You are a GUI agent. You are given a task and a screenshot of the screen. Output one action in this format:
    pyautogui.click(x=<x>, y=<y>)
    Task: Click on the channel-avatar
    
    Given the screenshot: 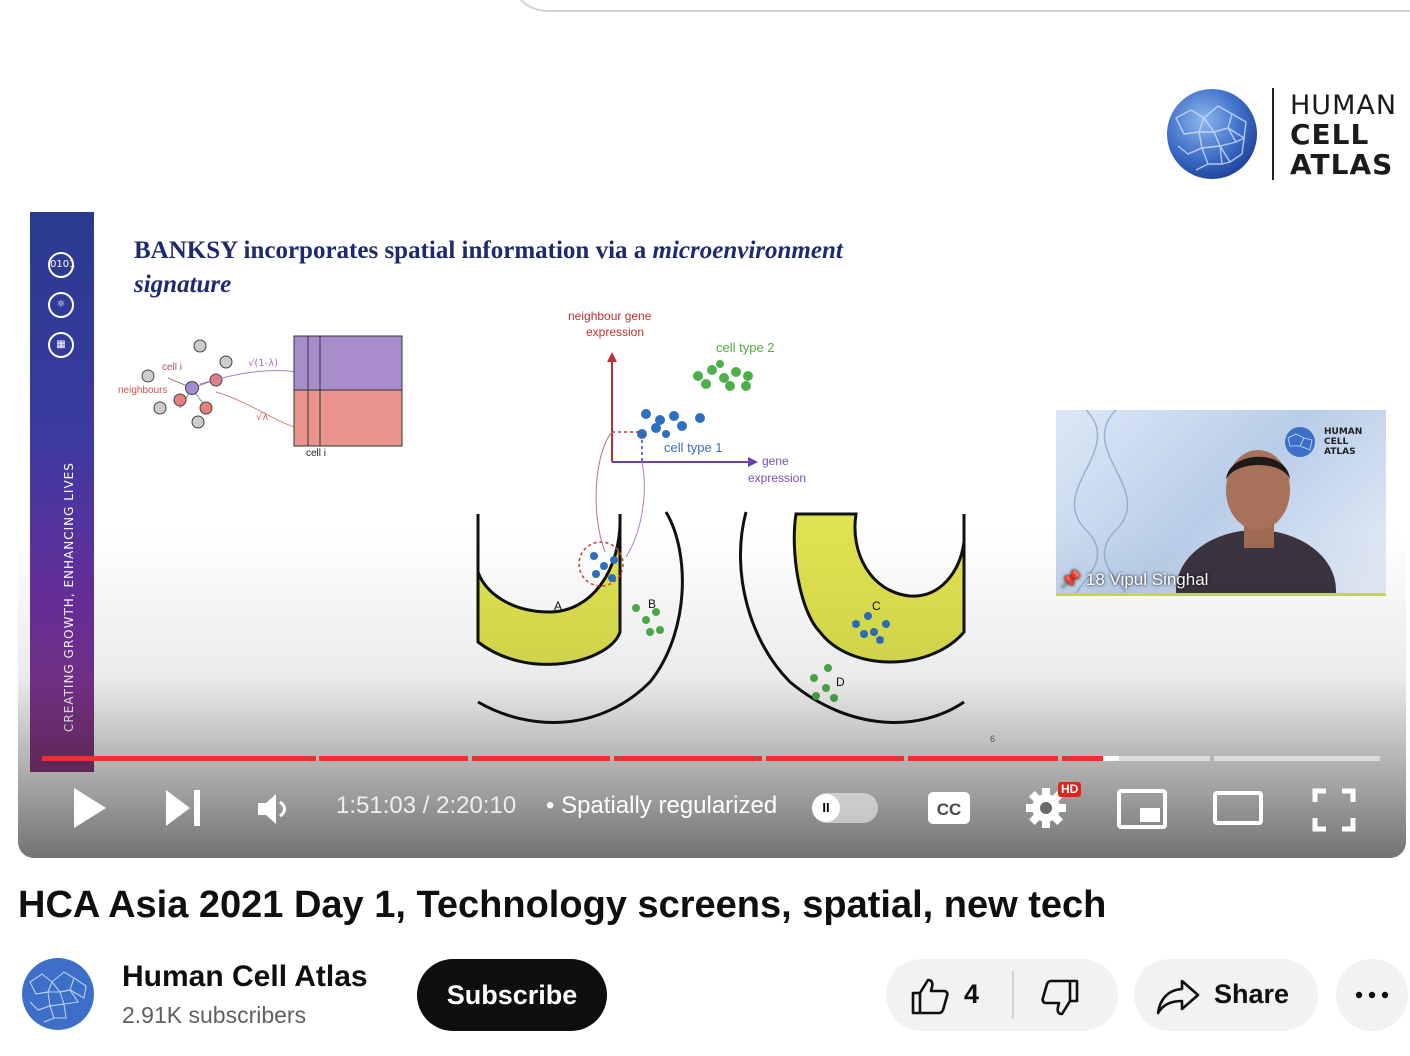 What is the action you would take?
    pyautogui.click(x=58, y=994)
    